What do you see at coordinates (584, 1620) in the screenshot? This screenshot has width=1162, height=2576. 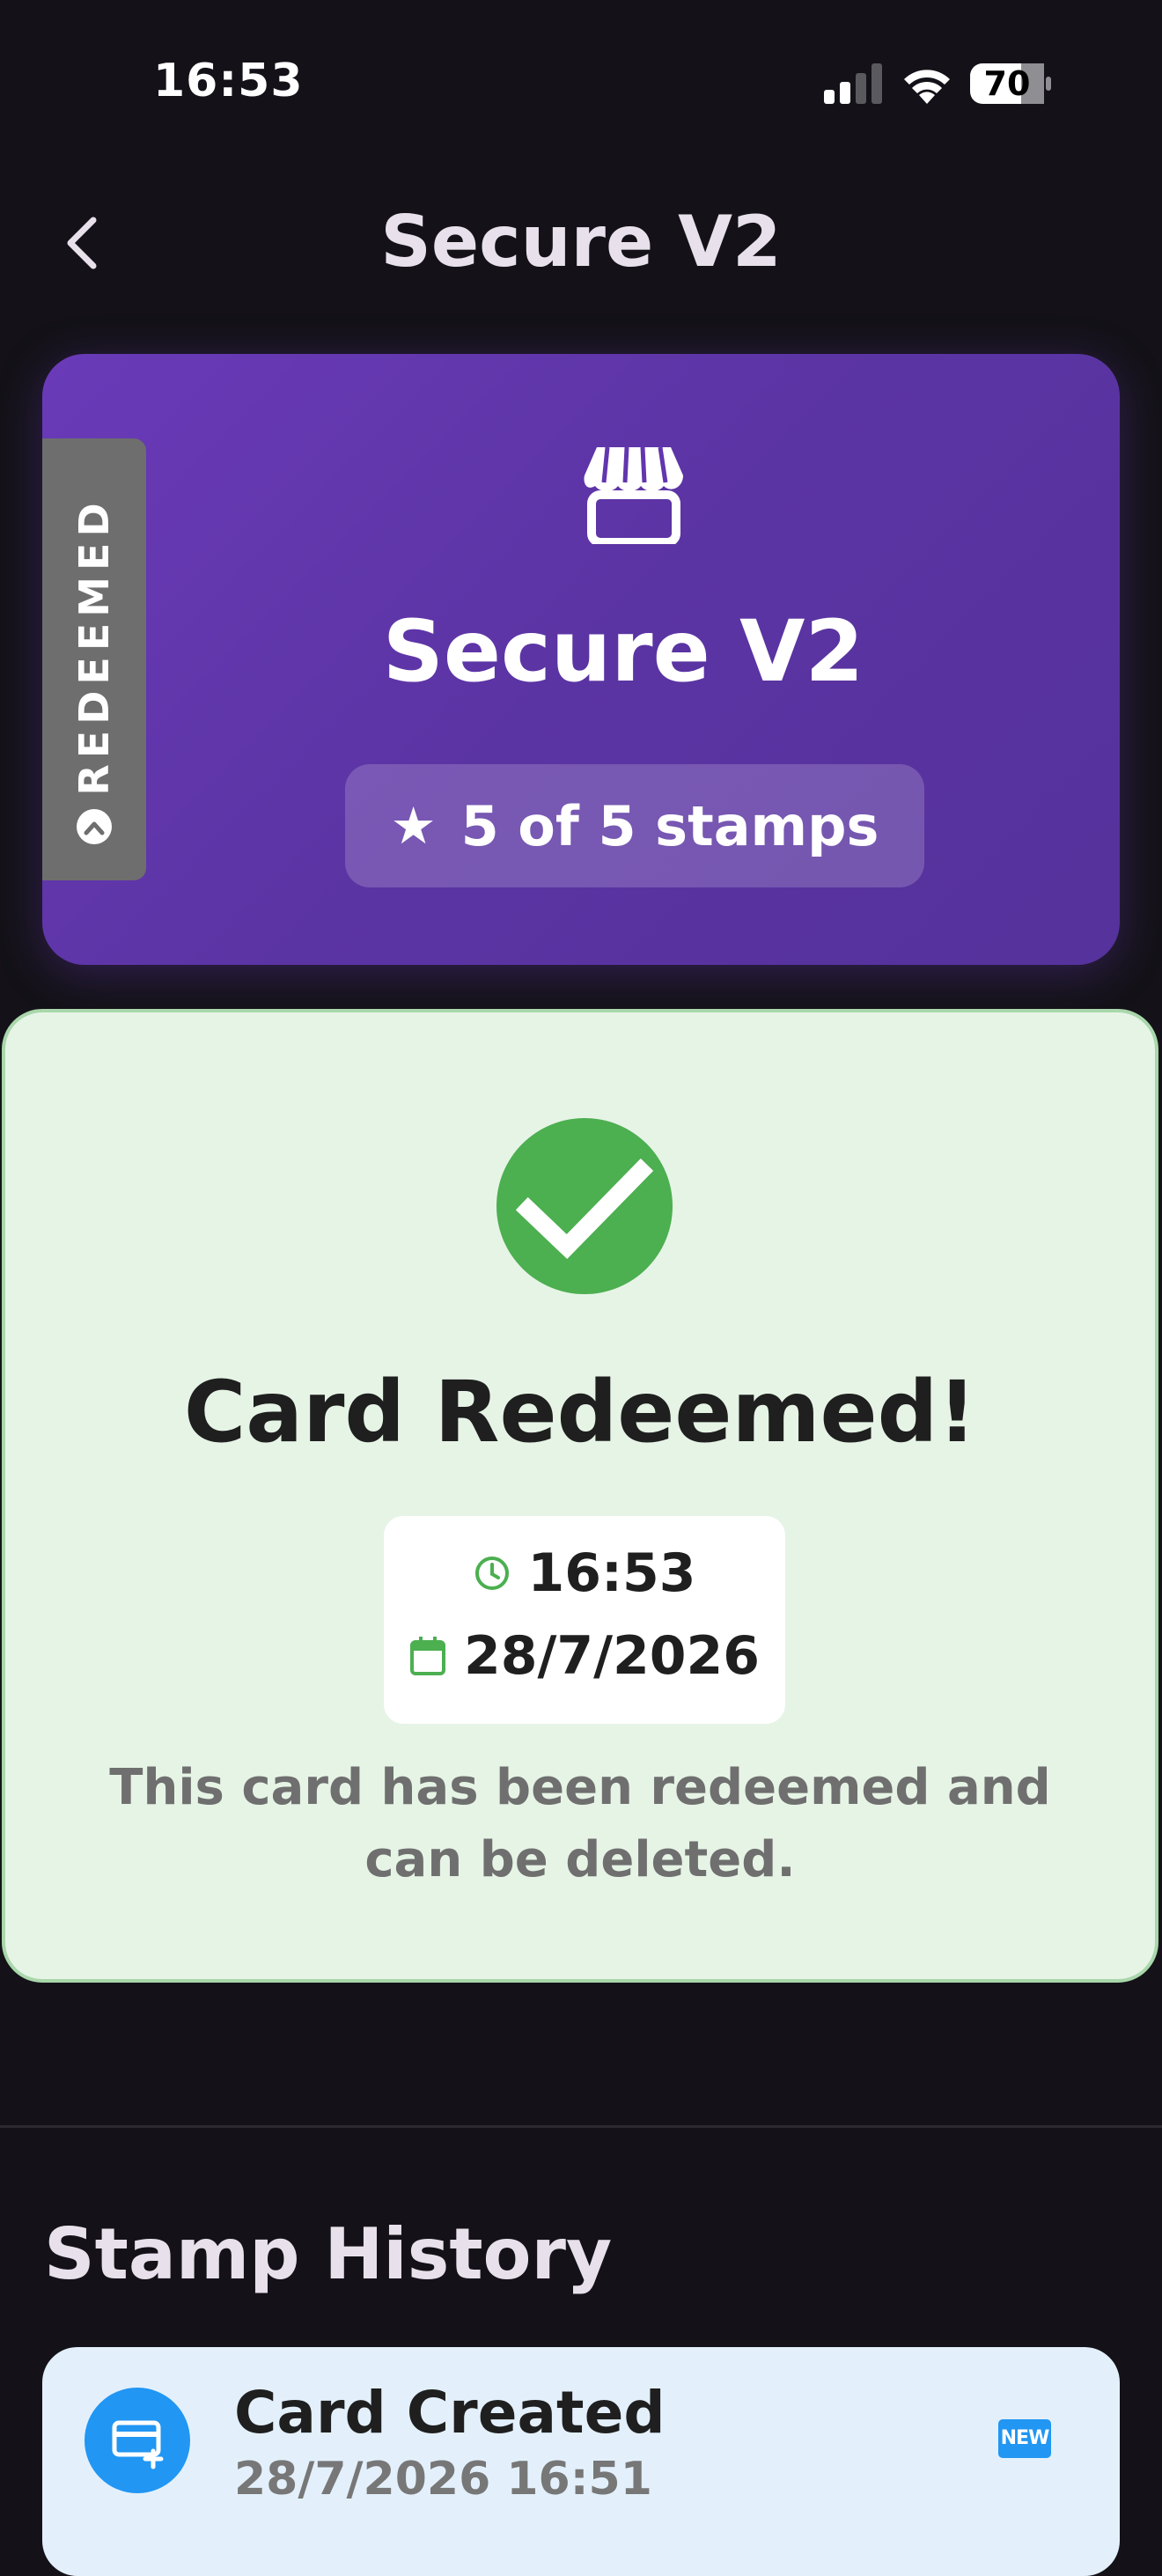 I see `redeemed-timestamp-box: 16:53 28/7/2026` at bounding box center [584, 1620].